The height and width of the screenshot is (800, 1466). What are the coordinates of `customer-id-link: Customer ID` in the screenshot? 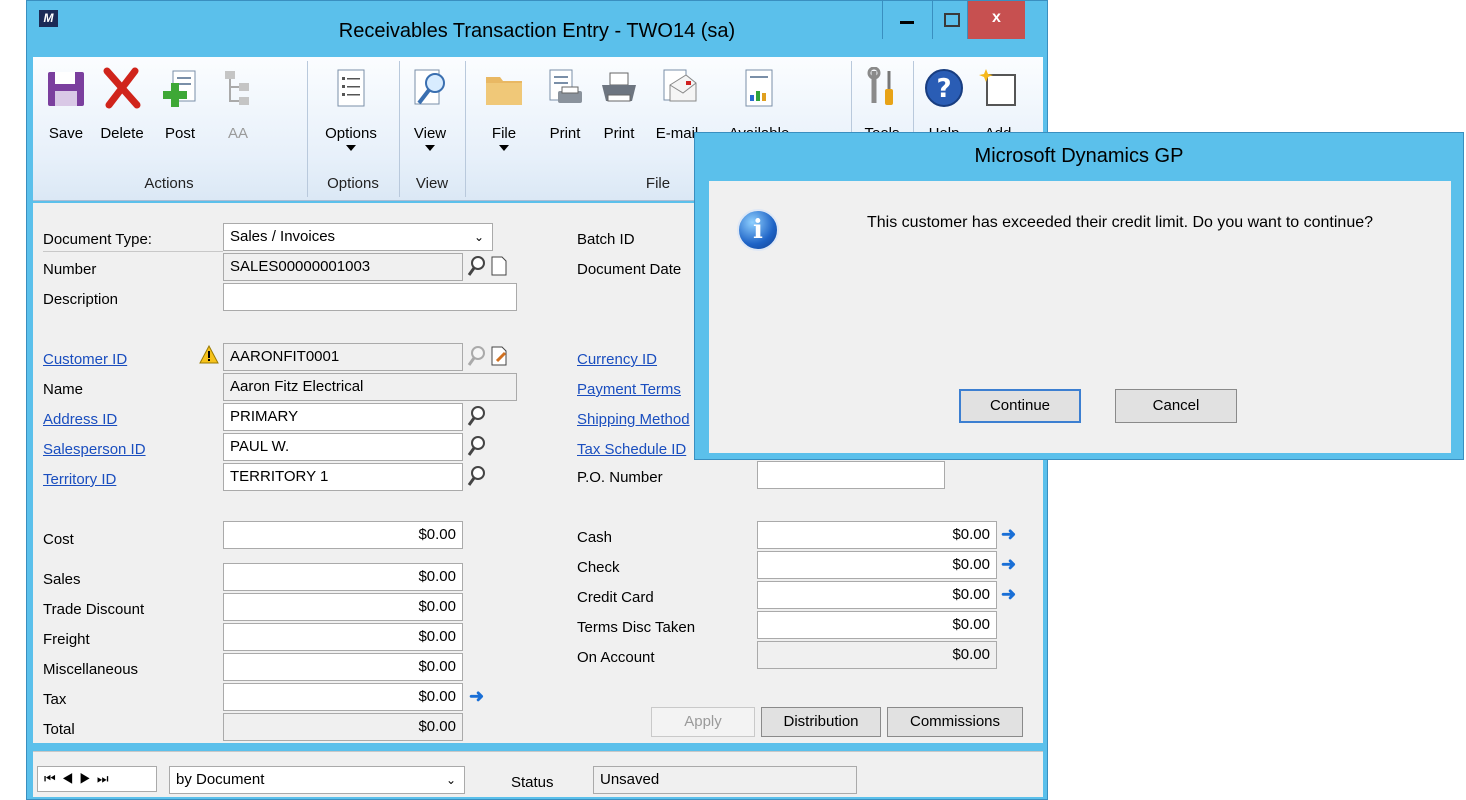 It's located at (85, 359).